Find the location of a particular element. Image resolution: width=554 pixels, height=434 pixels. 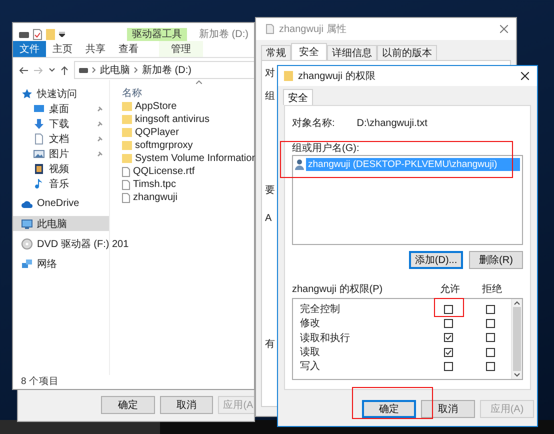

ribbon-tab: 管理 is located at coordinates (181, 49).